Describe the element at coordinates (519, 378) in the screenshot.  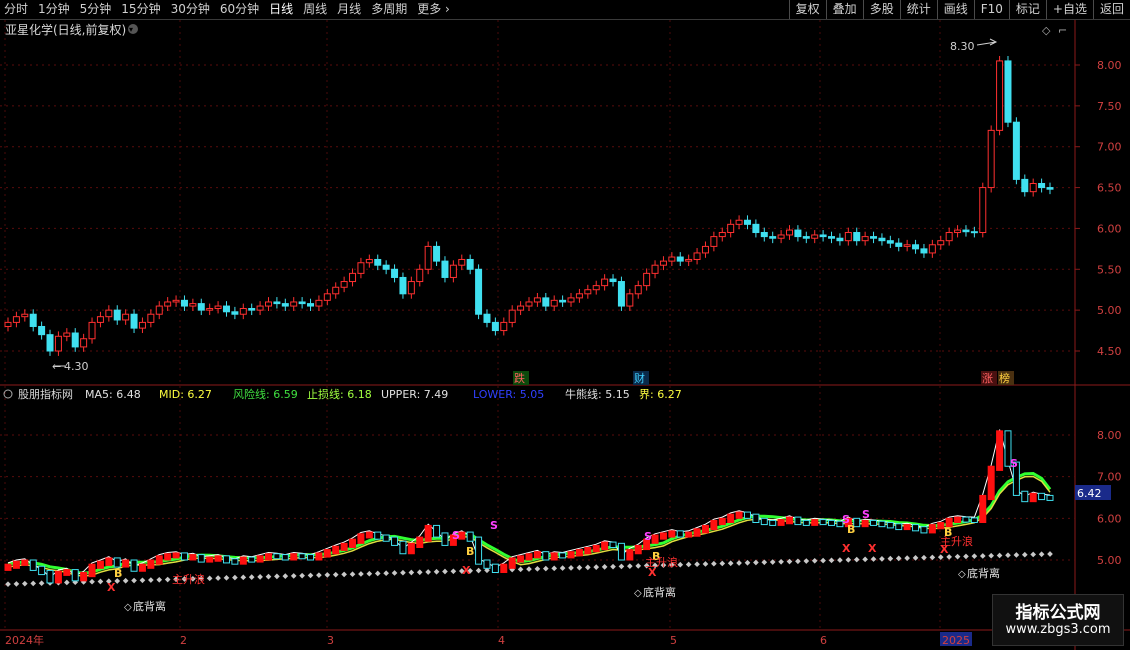
I see `event-marker-die: 跌` at that location.